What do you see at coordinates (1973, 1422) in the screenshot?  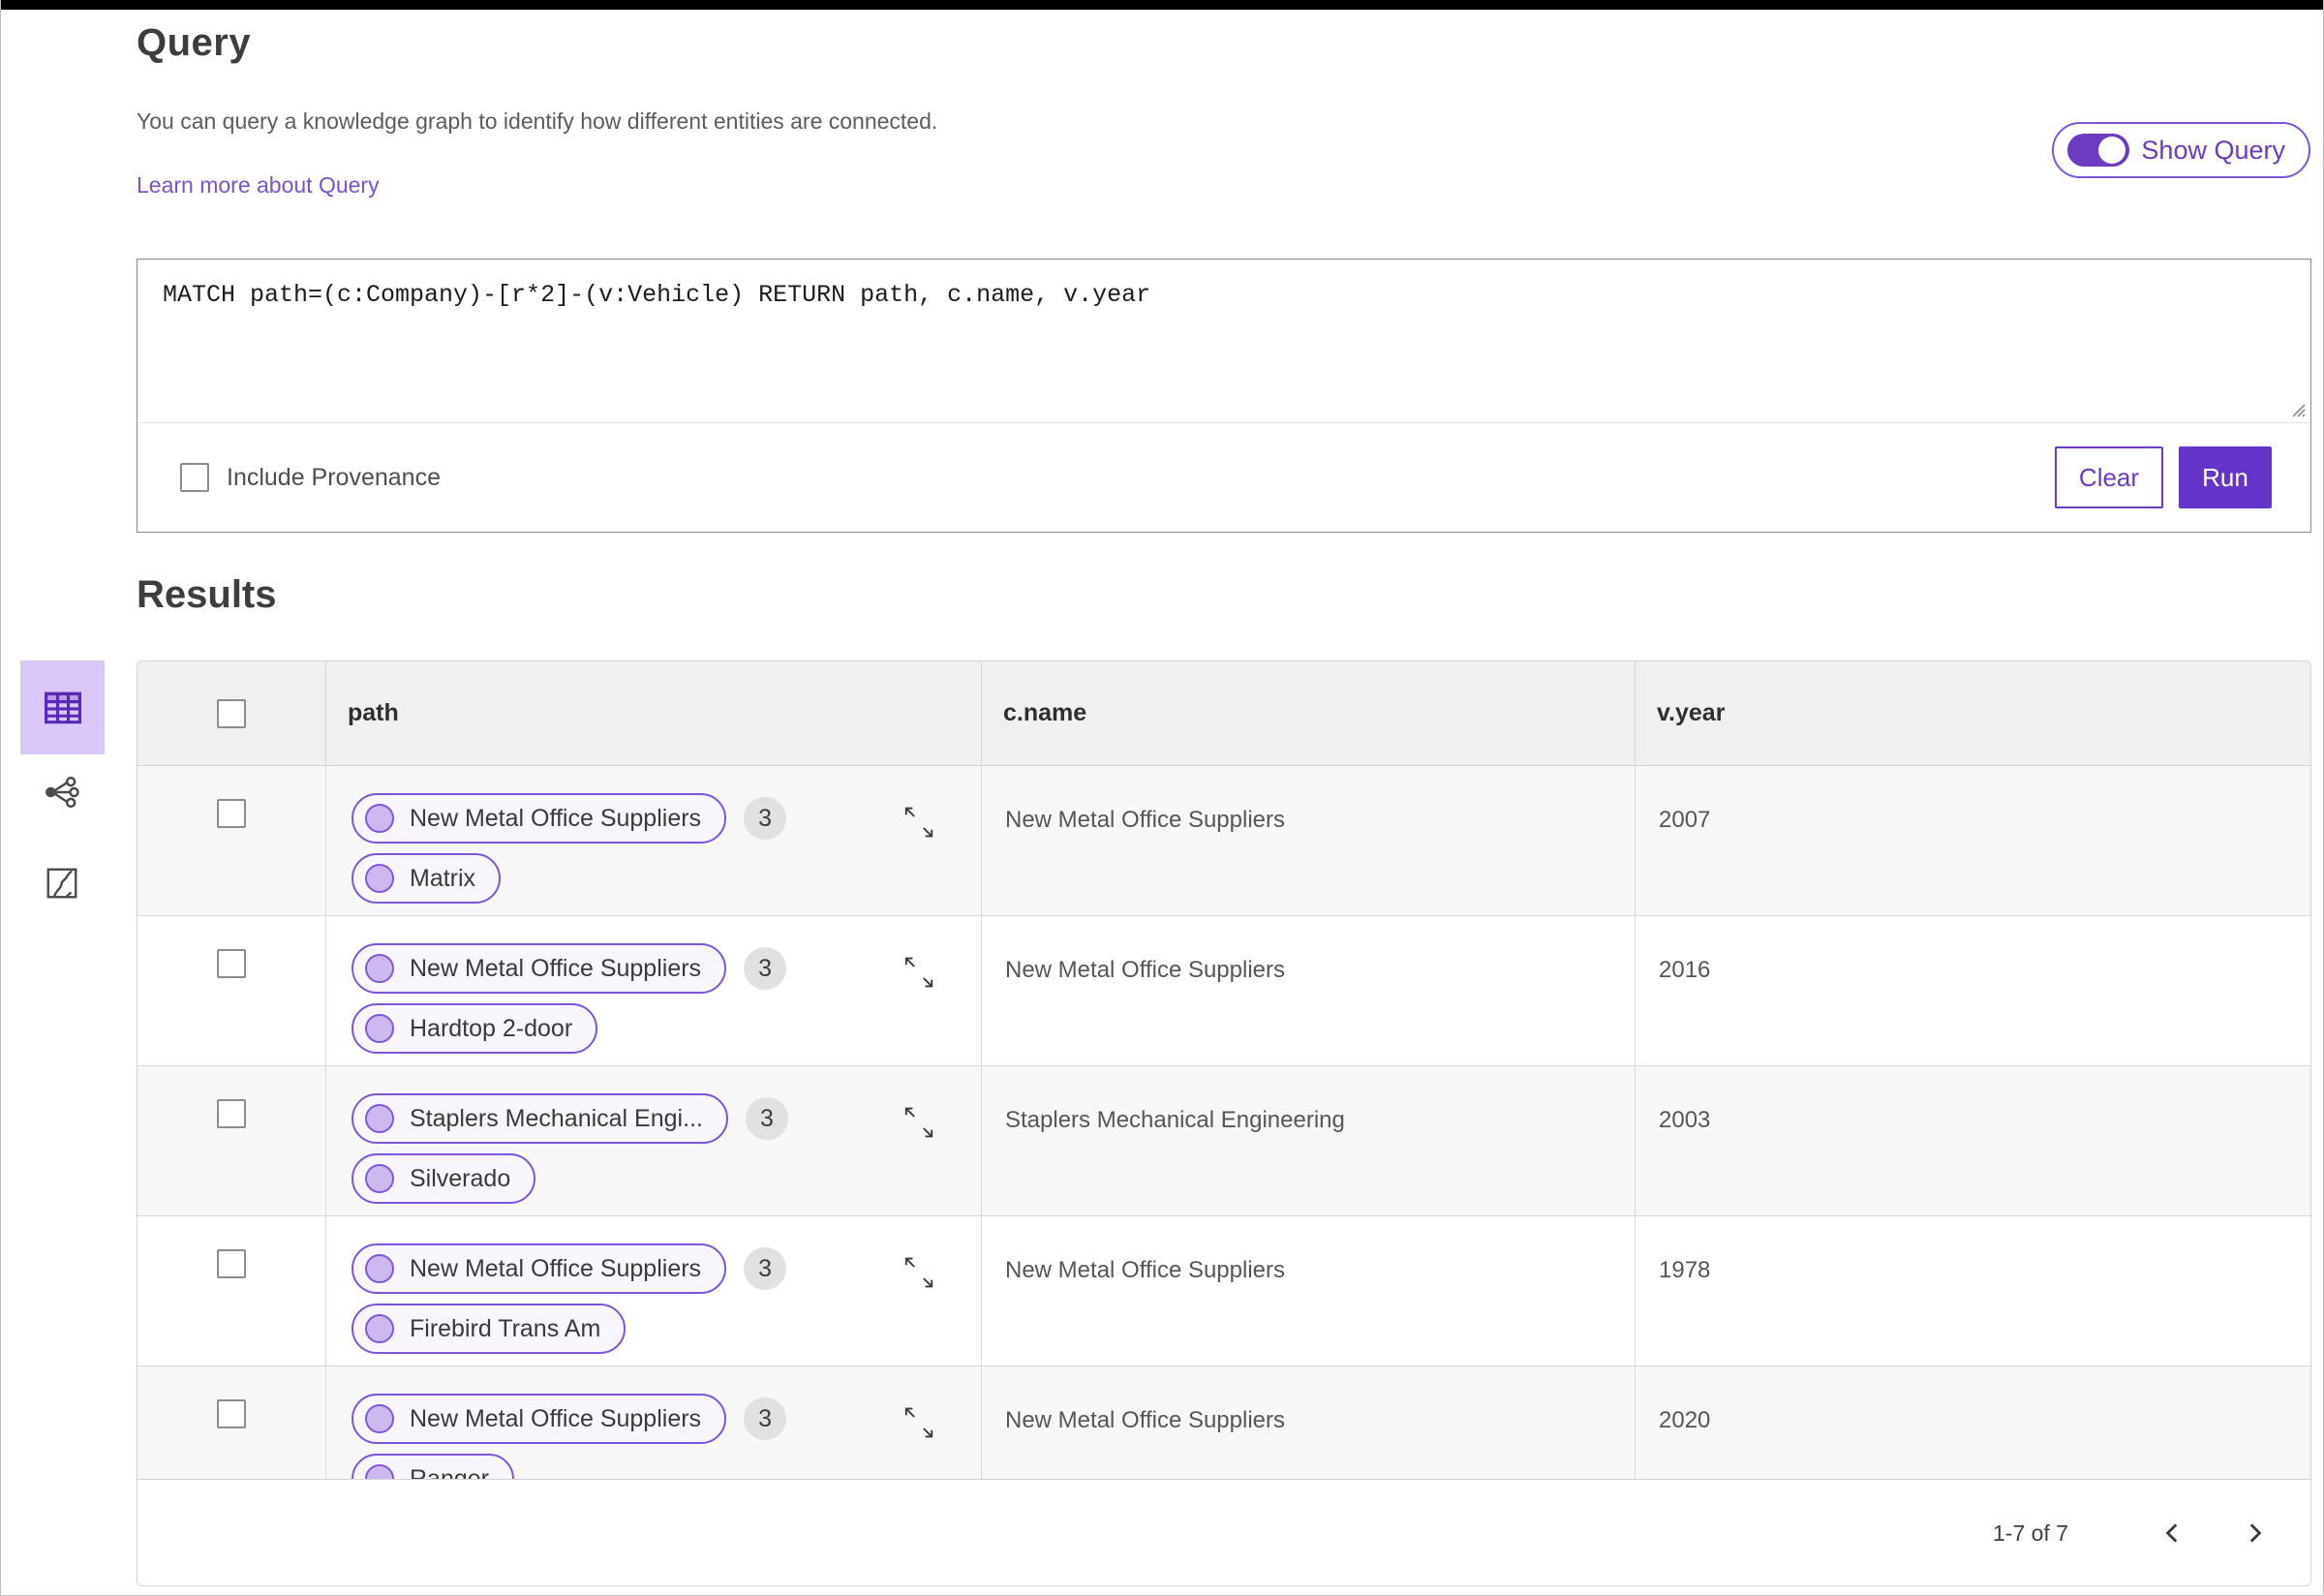 I see `vyear-cell: 2020` at bounding box center [1973, 1422].